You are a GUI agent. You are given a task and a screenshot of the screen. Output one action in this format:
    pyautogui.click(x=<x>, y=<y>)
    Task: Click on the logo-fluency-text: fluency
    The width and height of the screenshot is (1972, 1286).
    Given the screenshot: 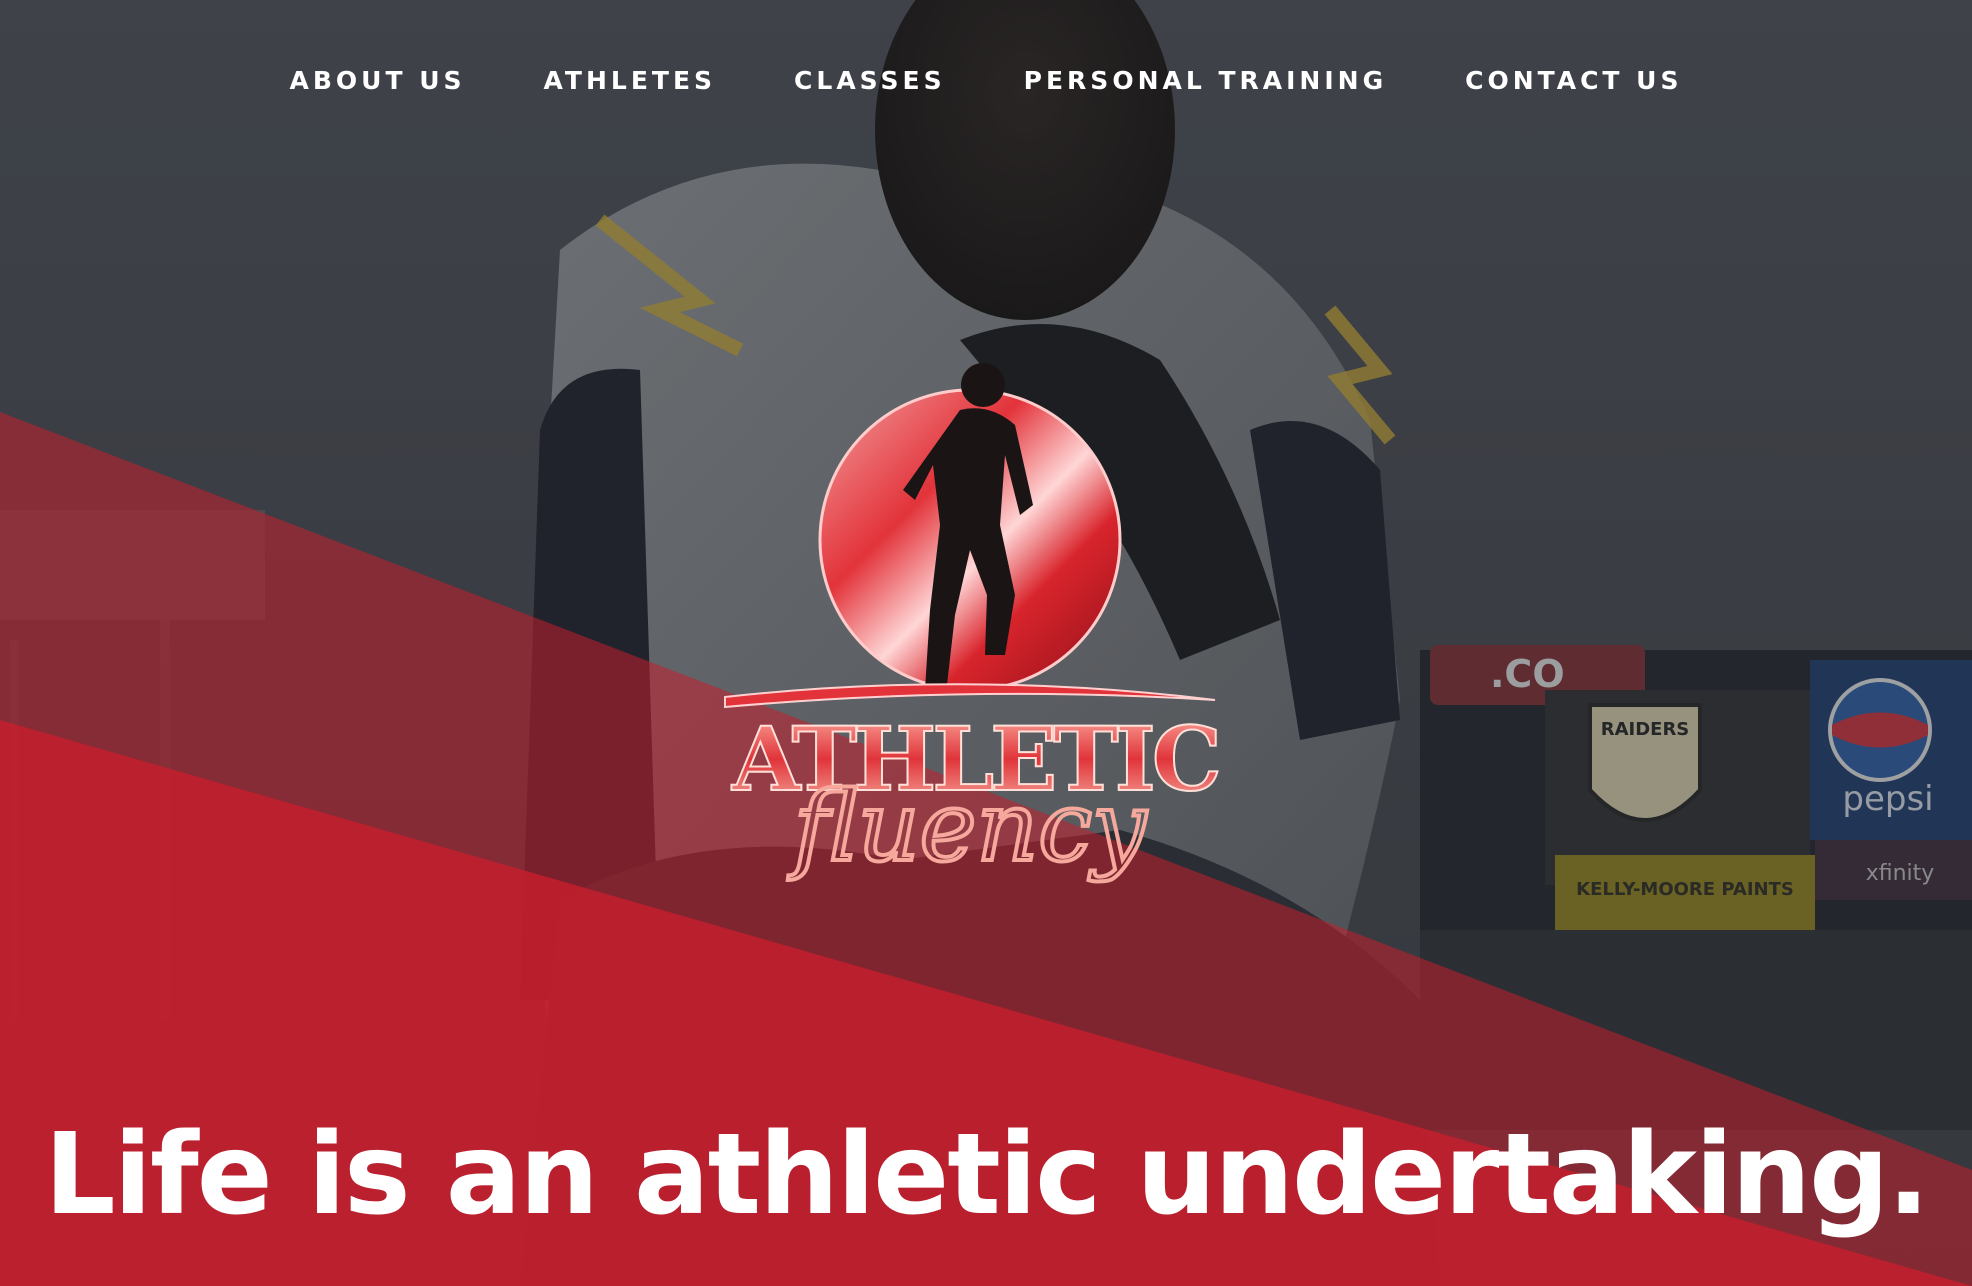 What is the action you would take?
    pyautogui.click(x=968, y=827)
    